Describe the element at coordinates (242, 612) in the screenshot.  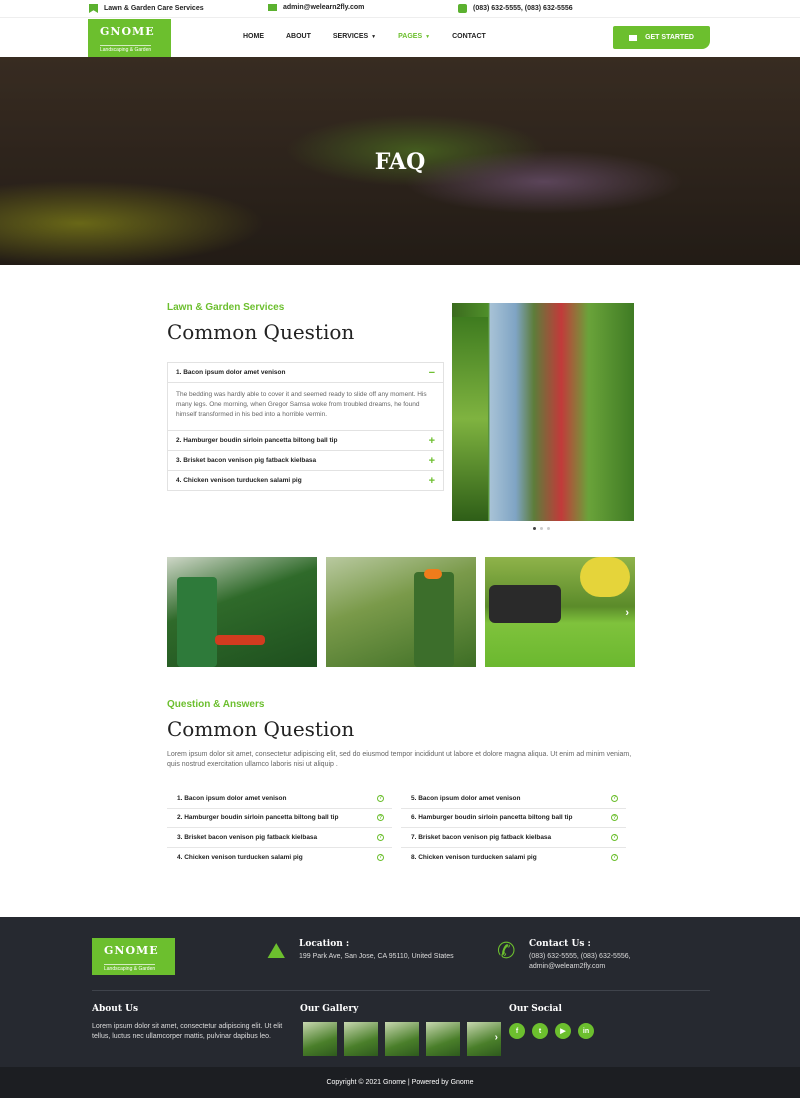
I see `gallery-image-hedge-trimming` at that location.